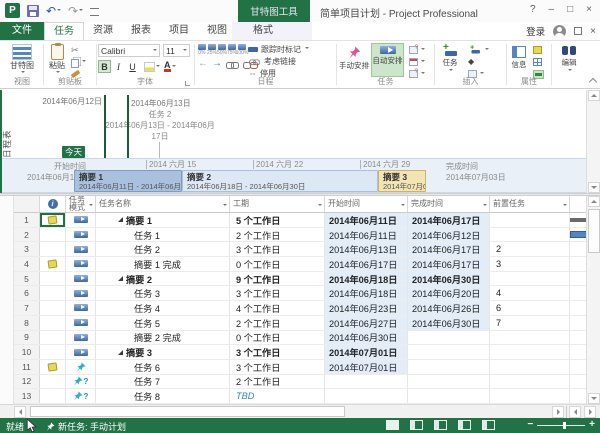  What do you see at coordinates (176, 50) in the screenshot?
I see `font-size-select: 11` at bounding box center [176, 50].